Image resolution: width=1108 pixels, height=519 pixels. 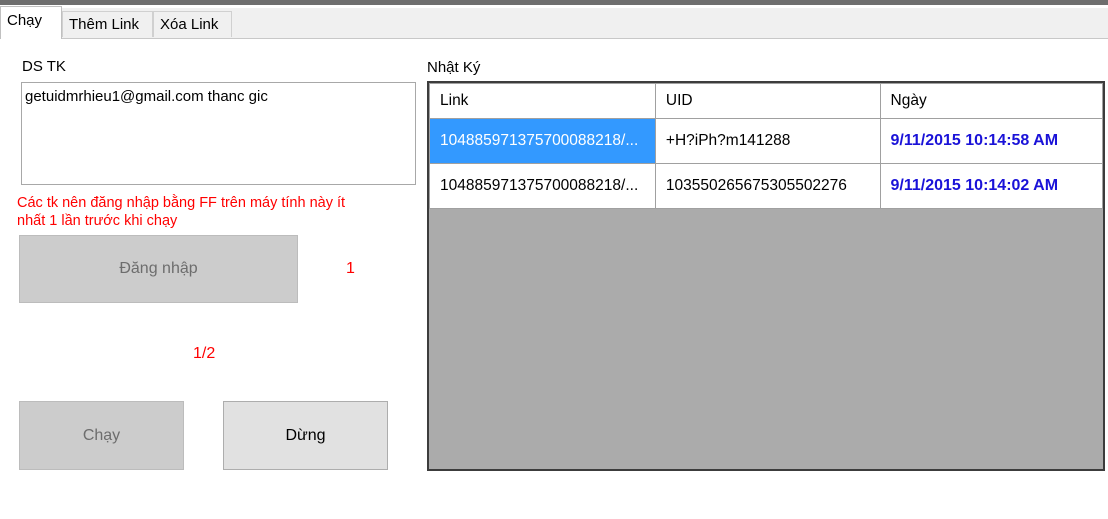 I want to click on column-header-link: Link, so click(x=542, y=101).